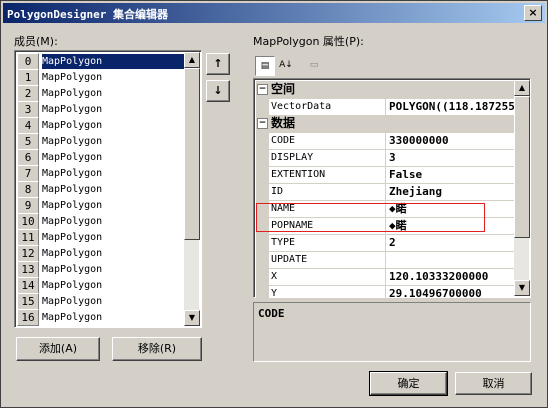 The width and height of the screenshot is (548, 408). Describe the element at coordinates (87, 14) in the screenshot. I see `window-title: PolygonDesigner 集合编辑器` at that location.